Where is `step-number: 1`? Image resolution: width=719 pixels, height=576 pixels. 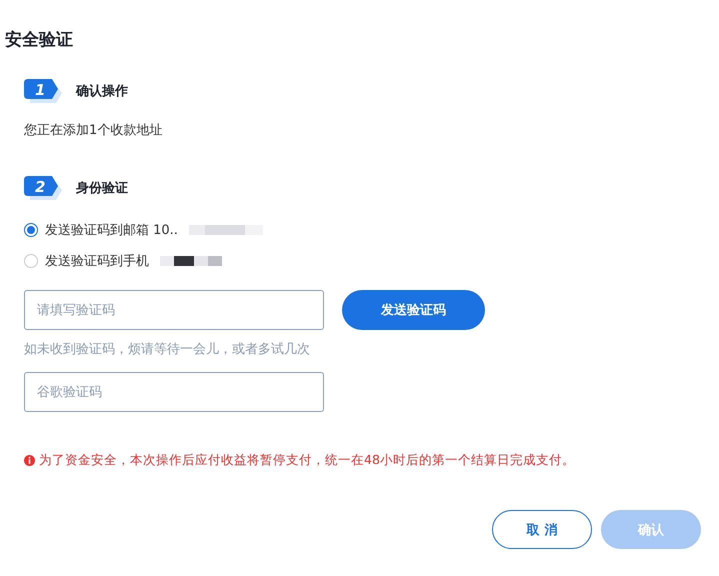
step-number: 1 is located at coordinates (40, 90).